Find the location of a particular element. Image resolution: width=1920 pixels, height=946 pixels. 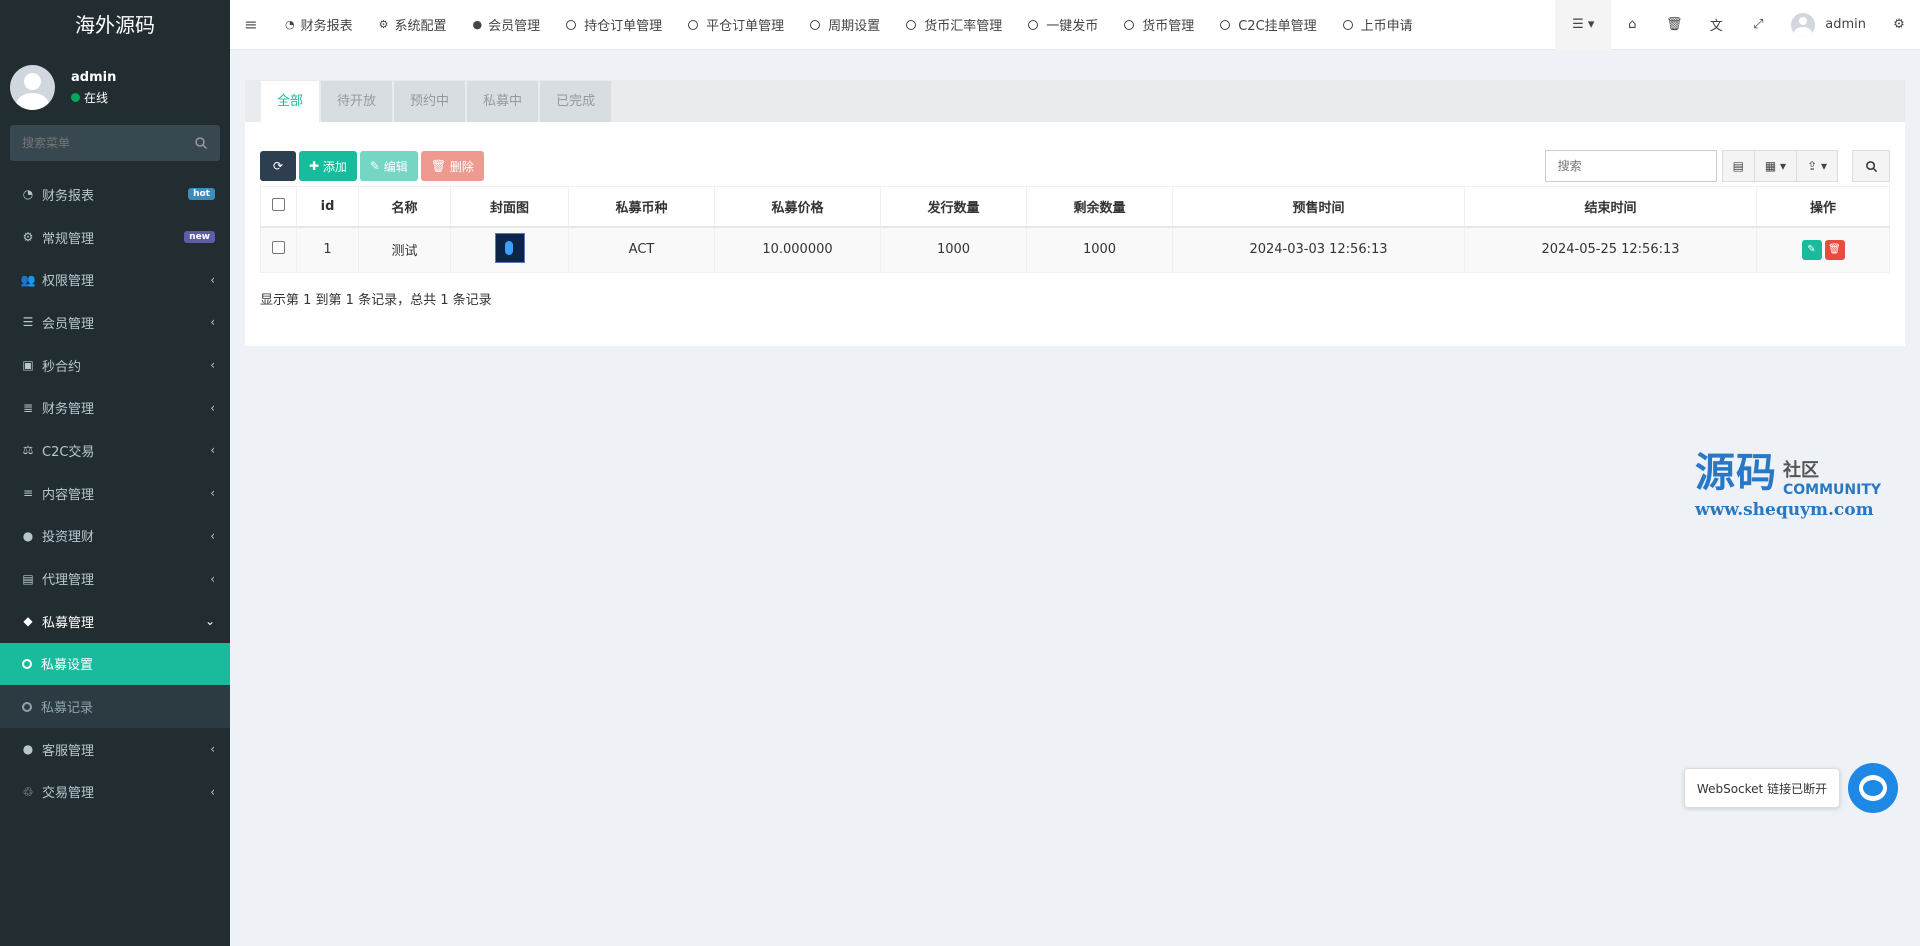

watermark-url: www.shequym.com is located at coordinates (1784, 510).